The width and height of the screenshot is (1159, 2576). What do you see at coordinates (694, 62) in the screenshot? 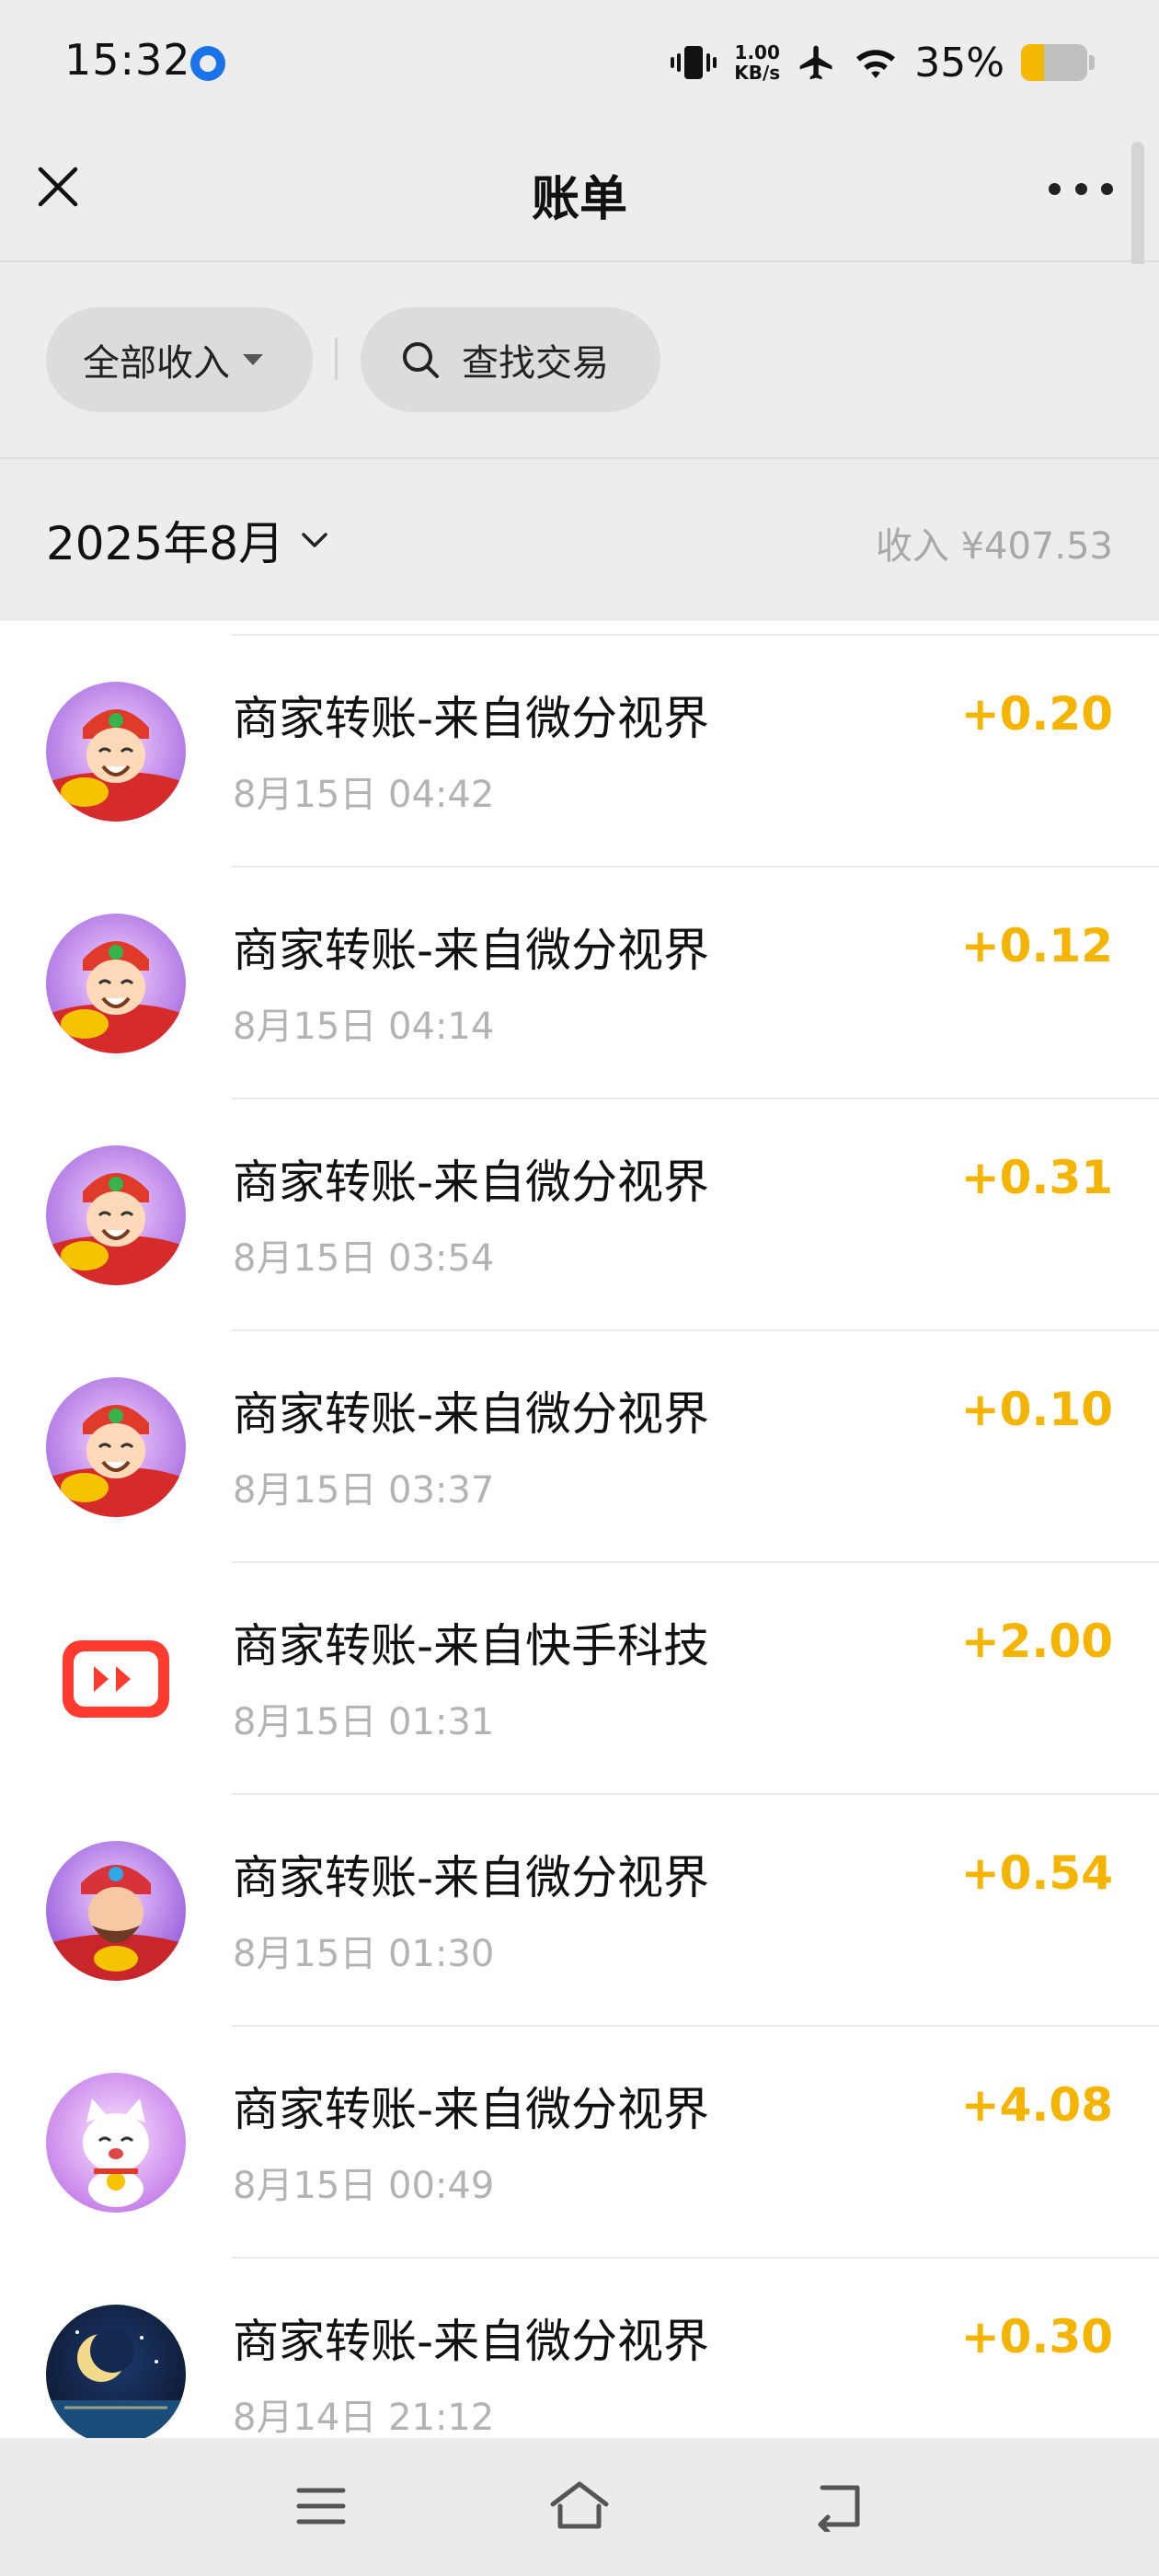
I see `vibrate-icon` at bounding box center [694, 62].